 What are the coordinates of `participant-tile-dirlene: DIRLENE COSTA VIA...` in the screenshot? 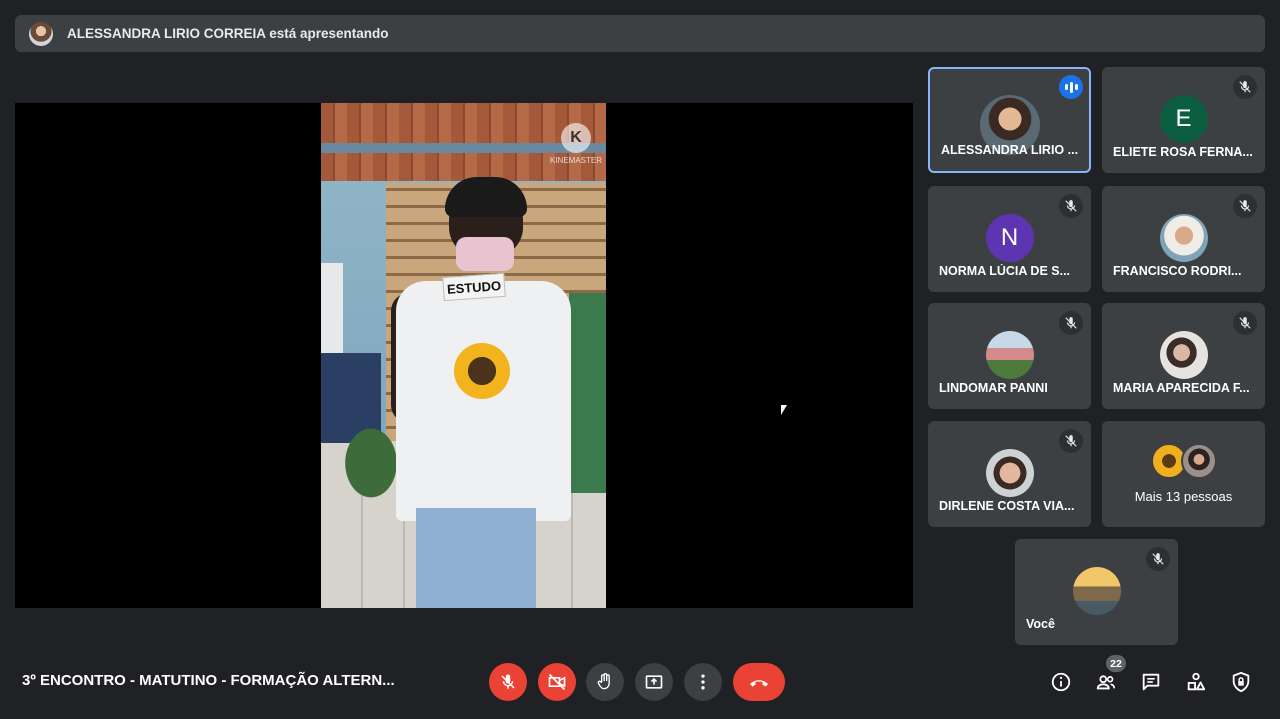 It's located at (1009, 474).